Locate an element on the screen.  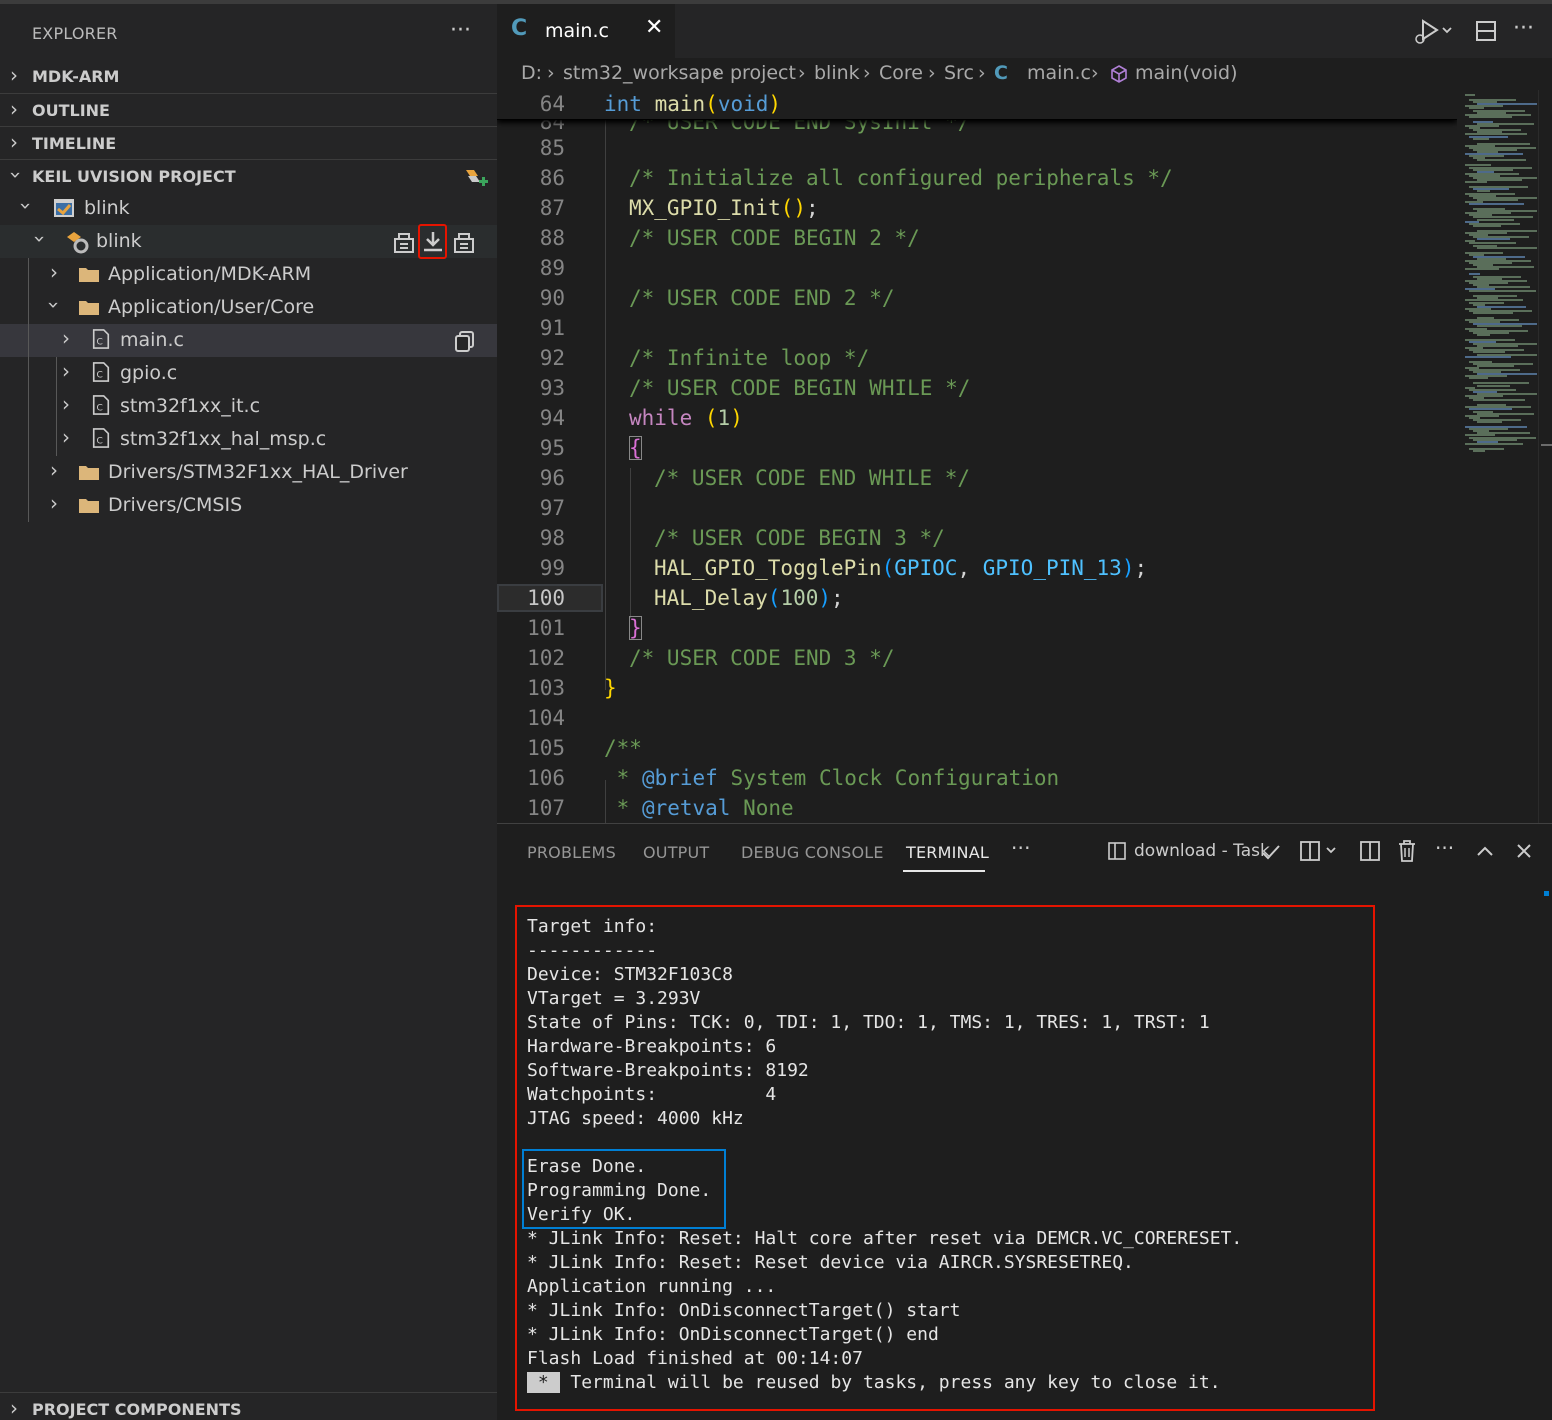
code-line: while (1) is located at coordinates (686, 418).